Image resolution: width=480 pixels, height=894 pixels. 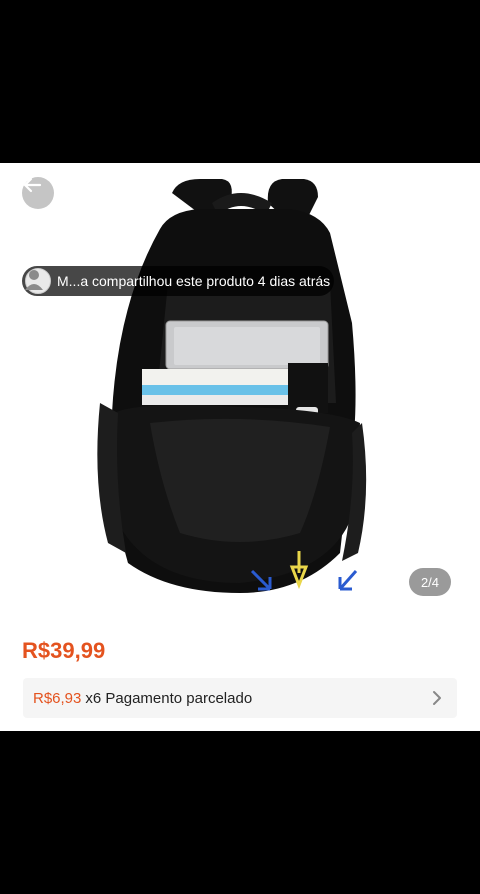 I want to click on image-counter: 2/4, so click(x=430, y=582).